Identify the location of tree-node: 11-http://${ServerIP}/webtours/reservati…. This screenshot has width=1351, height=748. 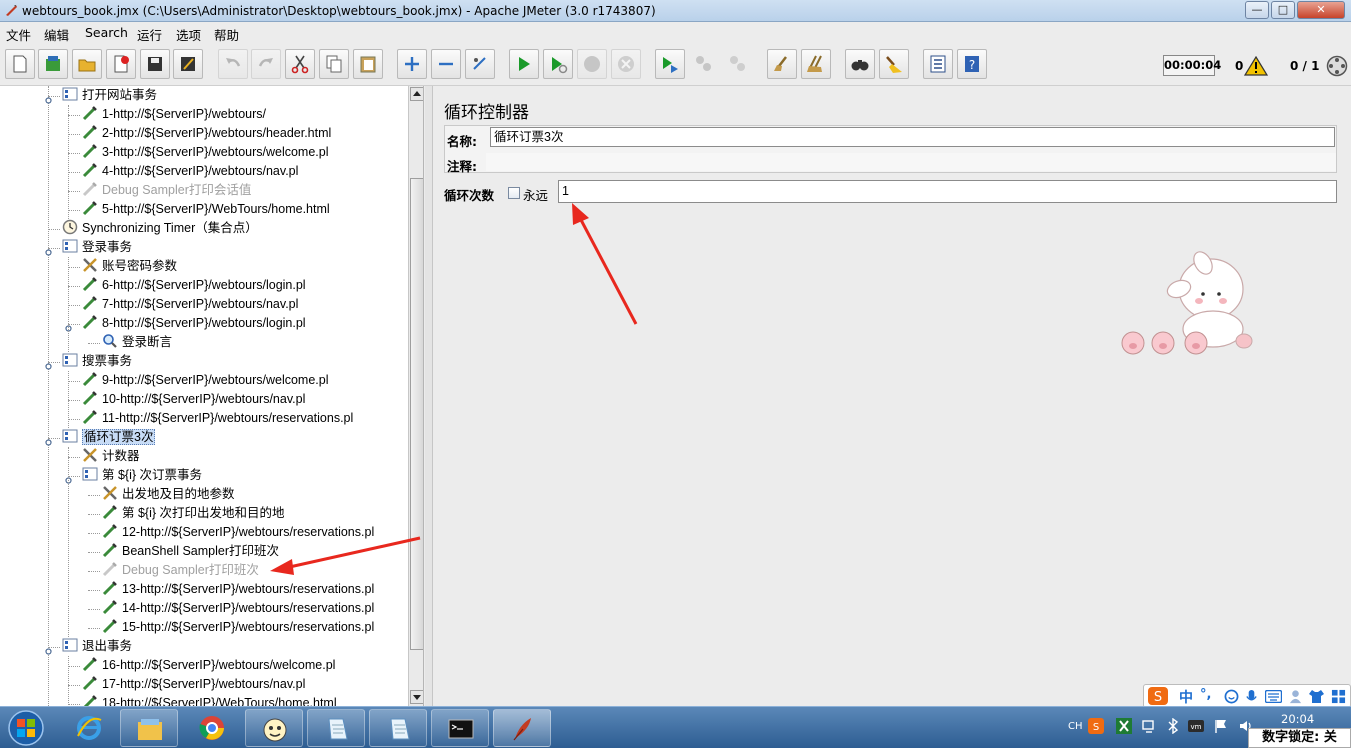
(217, 418).